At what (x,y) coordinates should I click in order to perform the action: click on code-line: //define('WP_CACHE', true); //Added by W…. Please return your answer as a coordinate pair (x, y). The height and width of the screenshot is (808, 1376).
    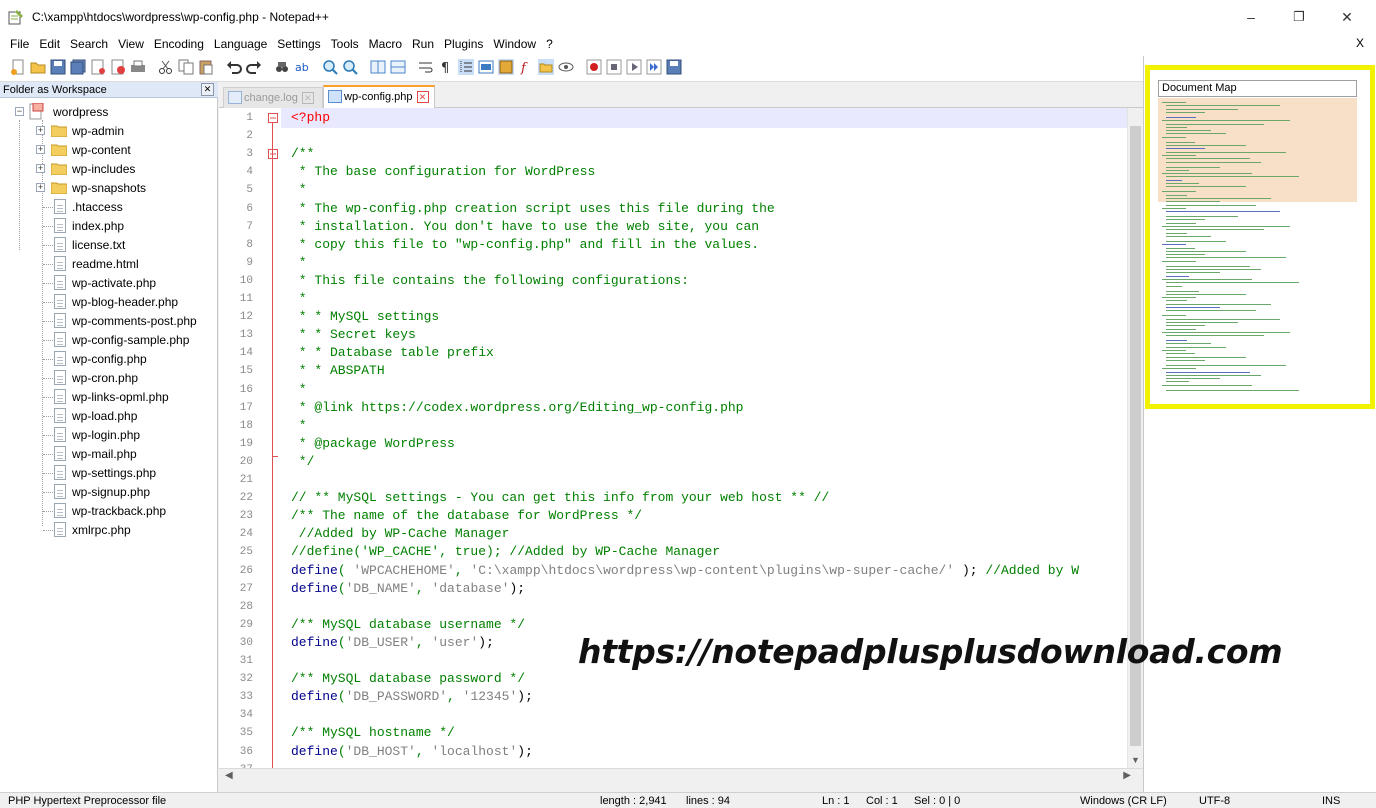
    Looking at the image, I should click on (505, 551).